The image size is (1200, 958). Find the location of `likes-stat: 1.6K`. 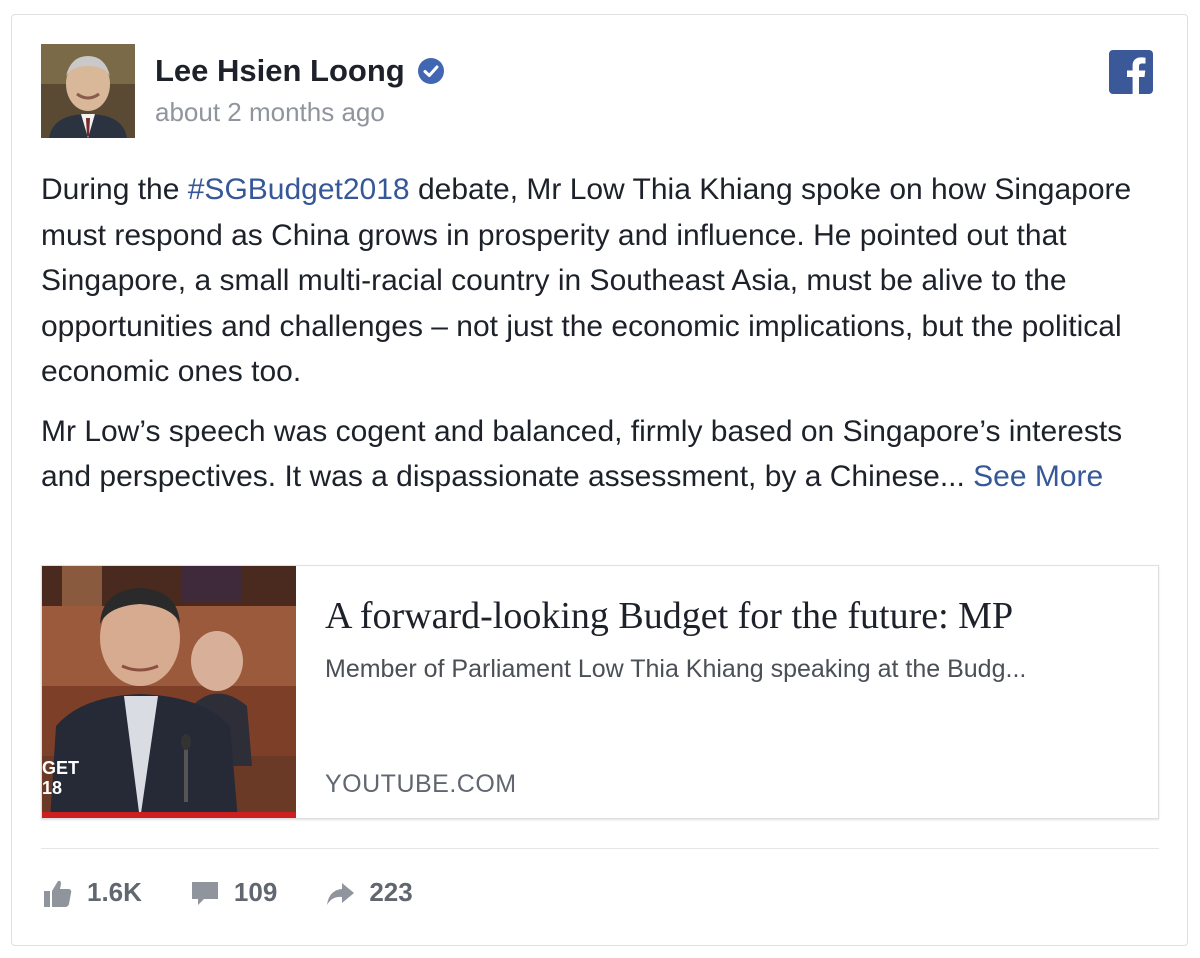

likes-stat: 1.6K is located at coordinates (92, 892).